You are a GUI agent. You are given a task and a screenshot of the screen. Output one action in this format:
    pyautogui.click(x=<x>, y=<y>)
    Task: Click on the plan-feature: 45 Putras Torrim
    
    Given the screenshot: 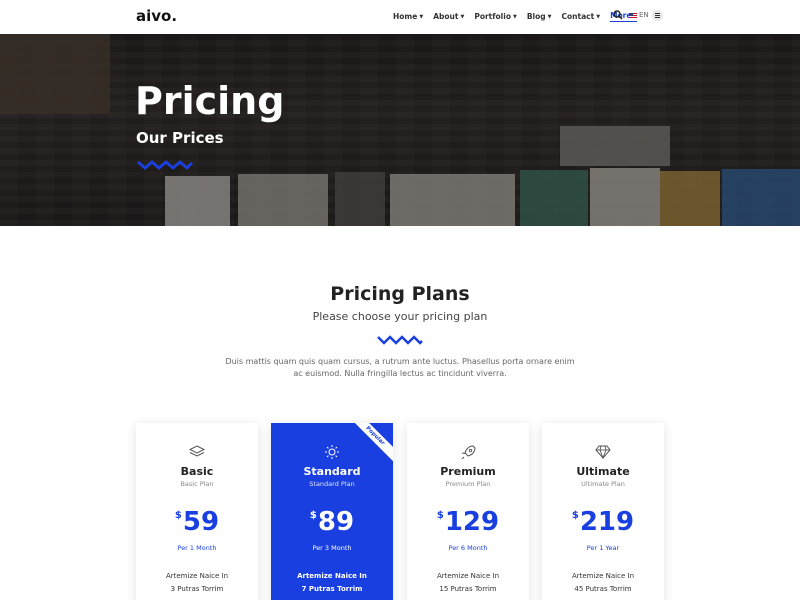 What is the action you would take?
    pyautogui.click(x=603, y=589)
    